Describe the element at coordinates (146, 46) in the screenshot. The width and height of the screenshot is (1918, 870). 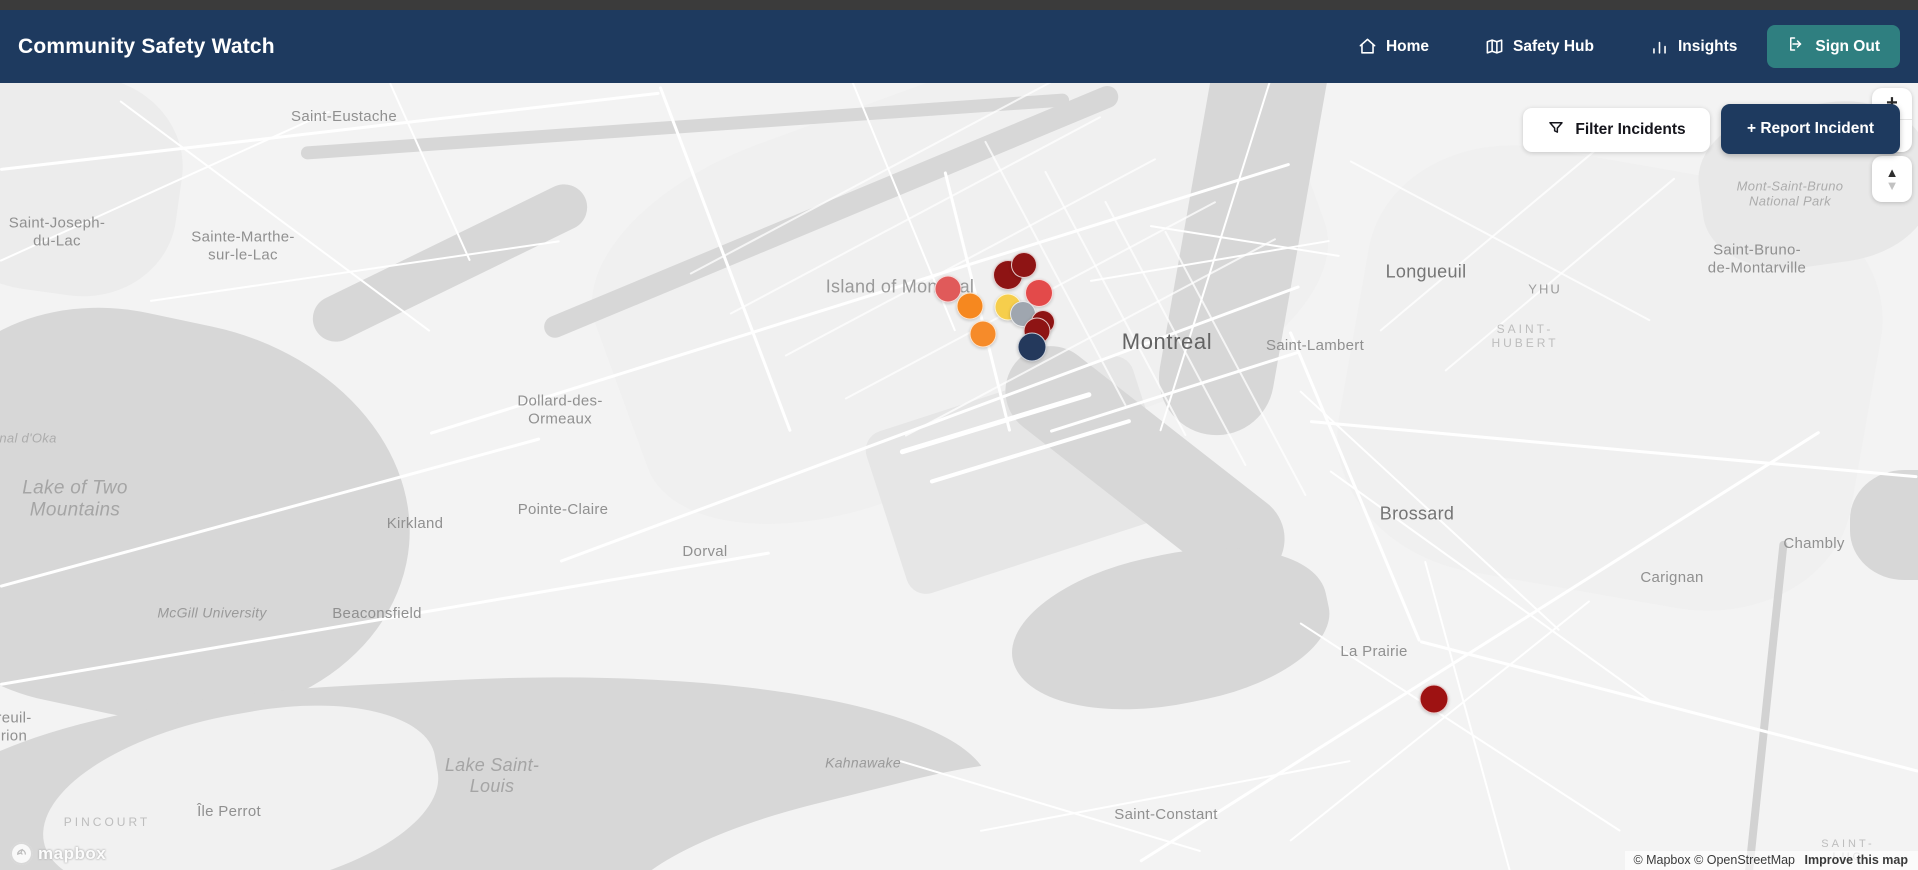
I see `page-title: Community Safety Watch` at that location.